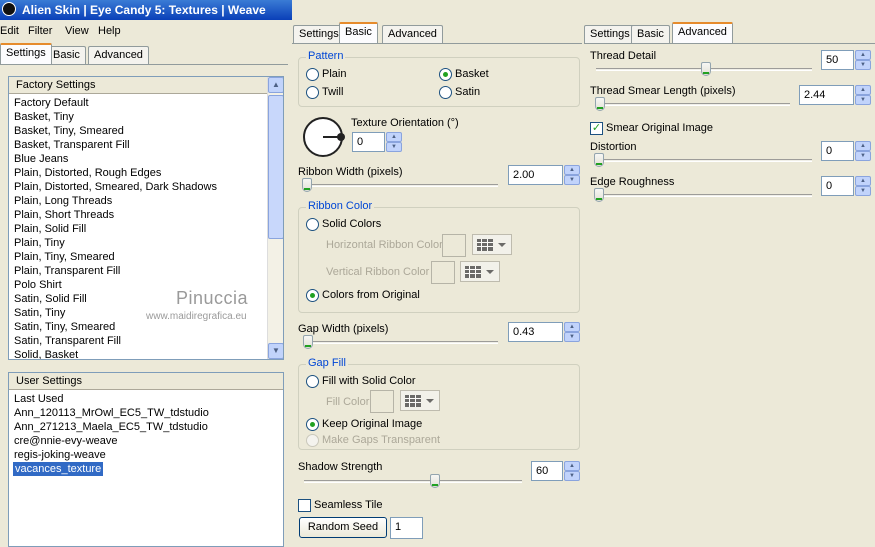 The height and width of the screenshot is (547, 875). What do you see at coordinates (307, 185) in the screenshot?
I see `ribbon-width-thumb` at bounding box center [307, 185].